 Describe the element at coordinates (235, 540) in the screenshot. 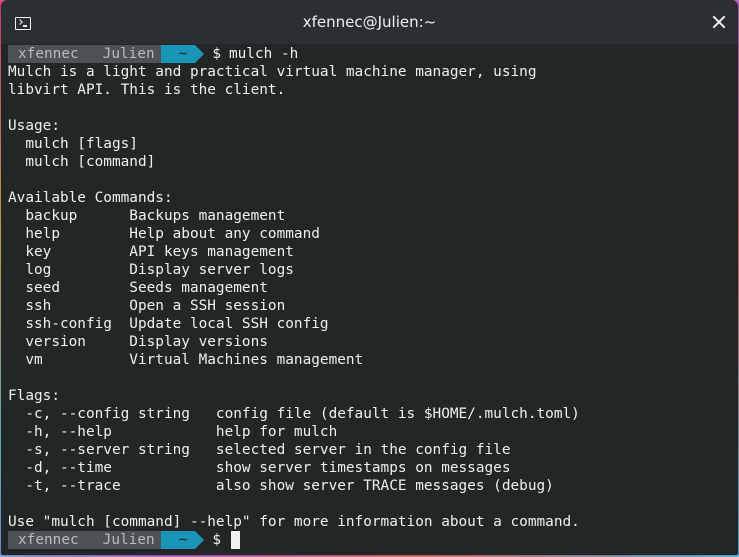

I see `text-cursor` at that location.